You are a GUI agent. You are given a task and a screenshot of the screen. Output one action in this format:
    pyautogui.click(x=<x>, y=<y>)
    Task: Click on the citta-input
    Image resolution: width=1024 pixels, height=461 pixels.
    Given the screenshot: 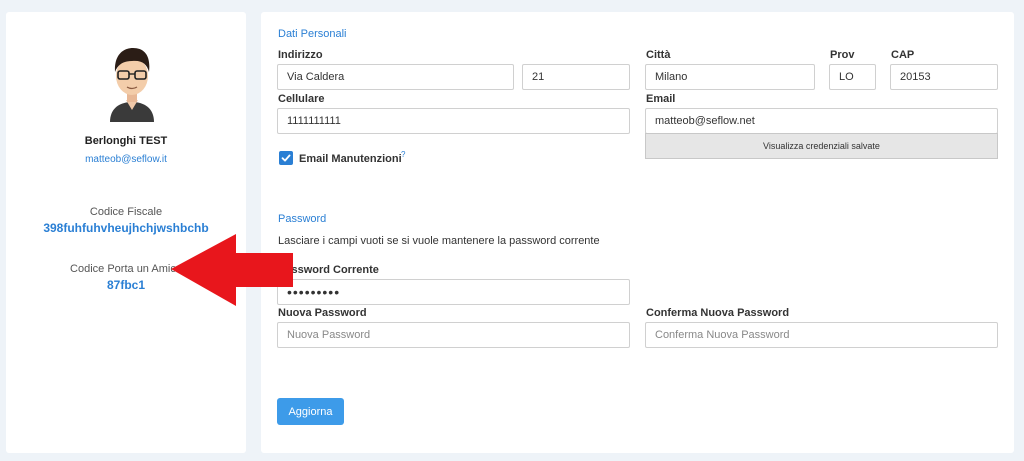 What is the action you would take?
    pyautogui.click(x=730, y=77)
    